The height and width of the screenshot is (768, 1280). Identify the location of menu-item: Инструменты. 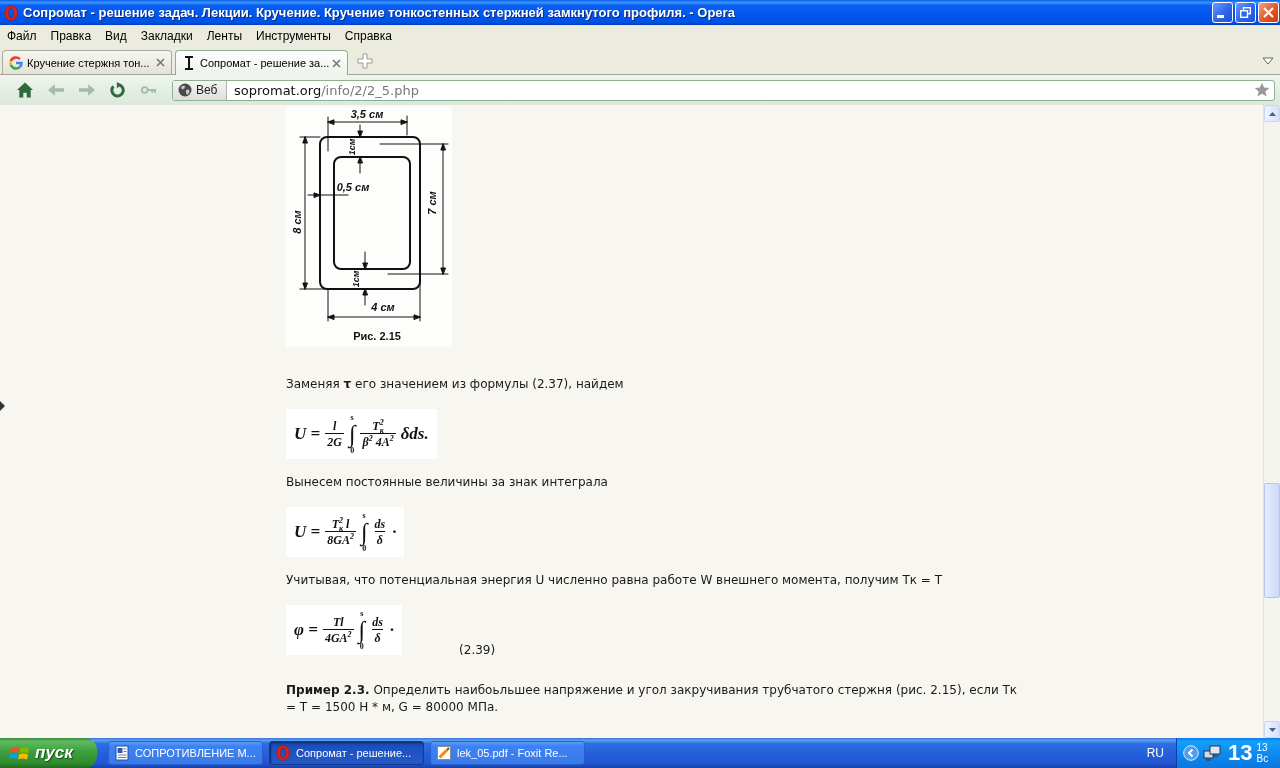
(293, 36).